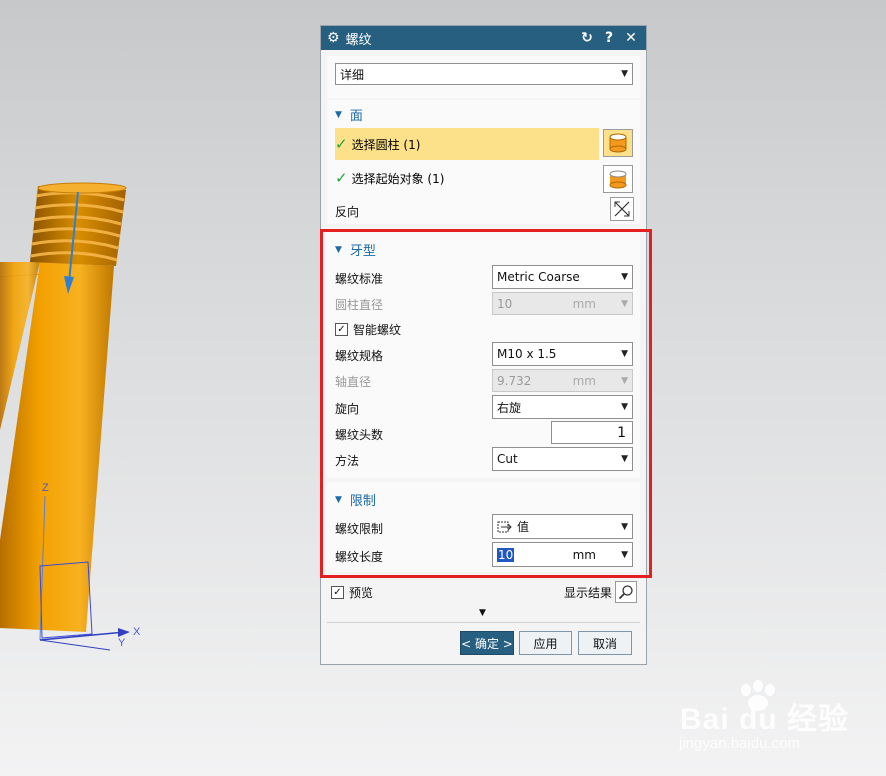  What do you see at coordinates (505, 303) in the screenshot?
I see `cylinder-diameter-value: 10` at bounding box center [505, 303].